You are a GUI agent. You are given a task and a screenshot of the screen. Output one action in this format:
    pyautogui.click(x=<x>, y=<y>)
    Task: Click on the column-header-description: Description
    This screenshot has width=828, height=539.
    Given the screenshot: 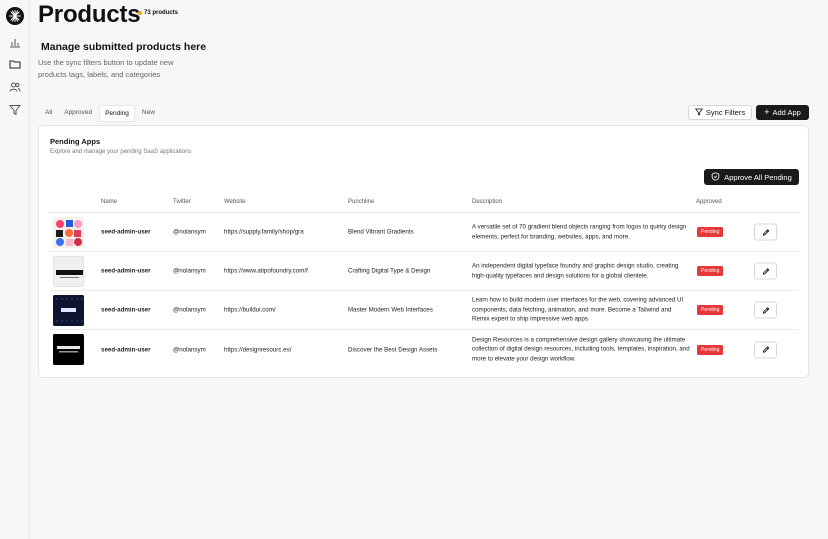 What is the action you would take?
    pyautogui.click(x=487, y=202)
    